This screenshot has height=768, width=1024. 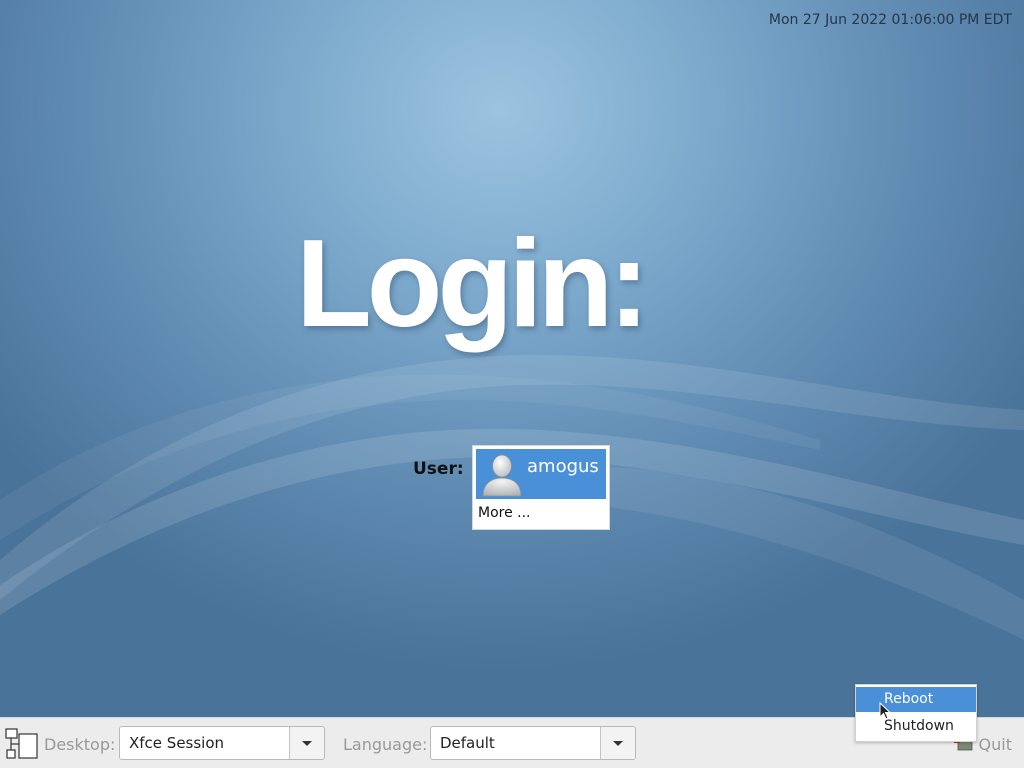 I want to click on shutdown-menu-item: Shutdown, so click(x=916, y=726).